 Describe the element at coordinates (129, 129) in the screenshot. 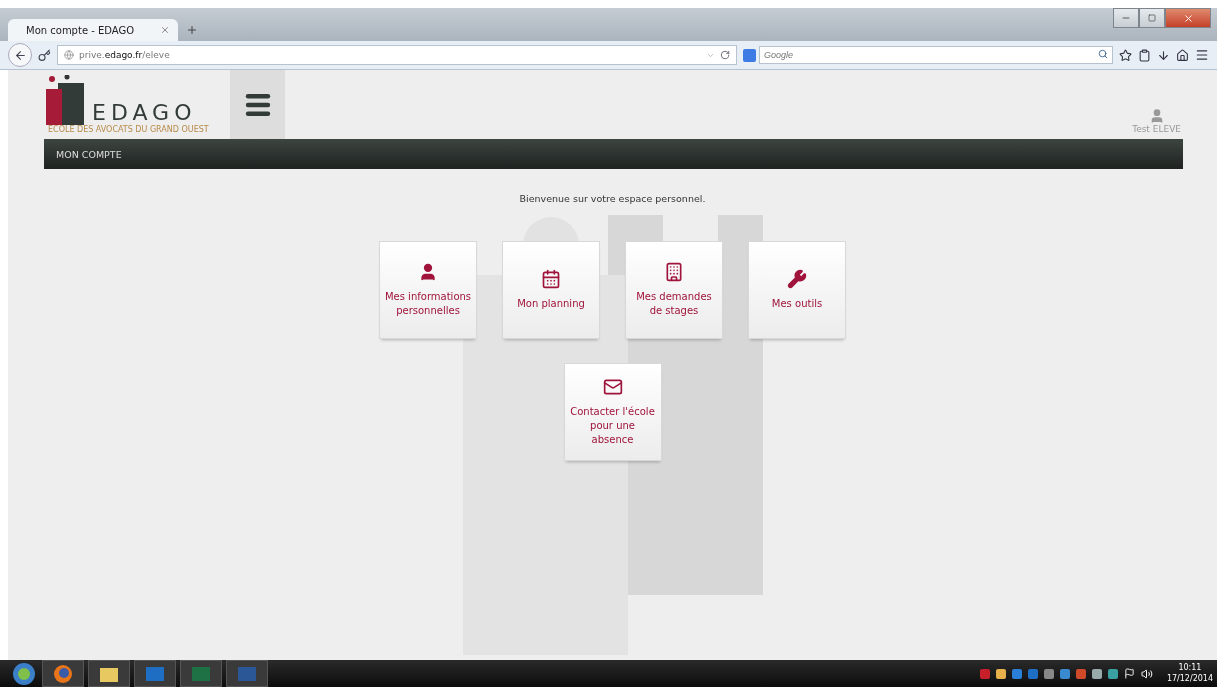

I see `logo-tagline: ECOLE DES AVOCATS DU GRAND OUEST` at that location.